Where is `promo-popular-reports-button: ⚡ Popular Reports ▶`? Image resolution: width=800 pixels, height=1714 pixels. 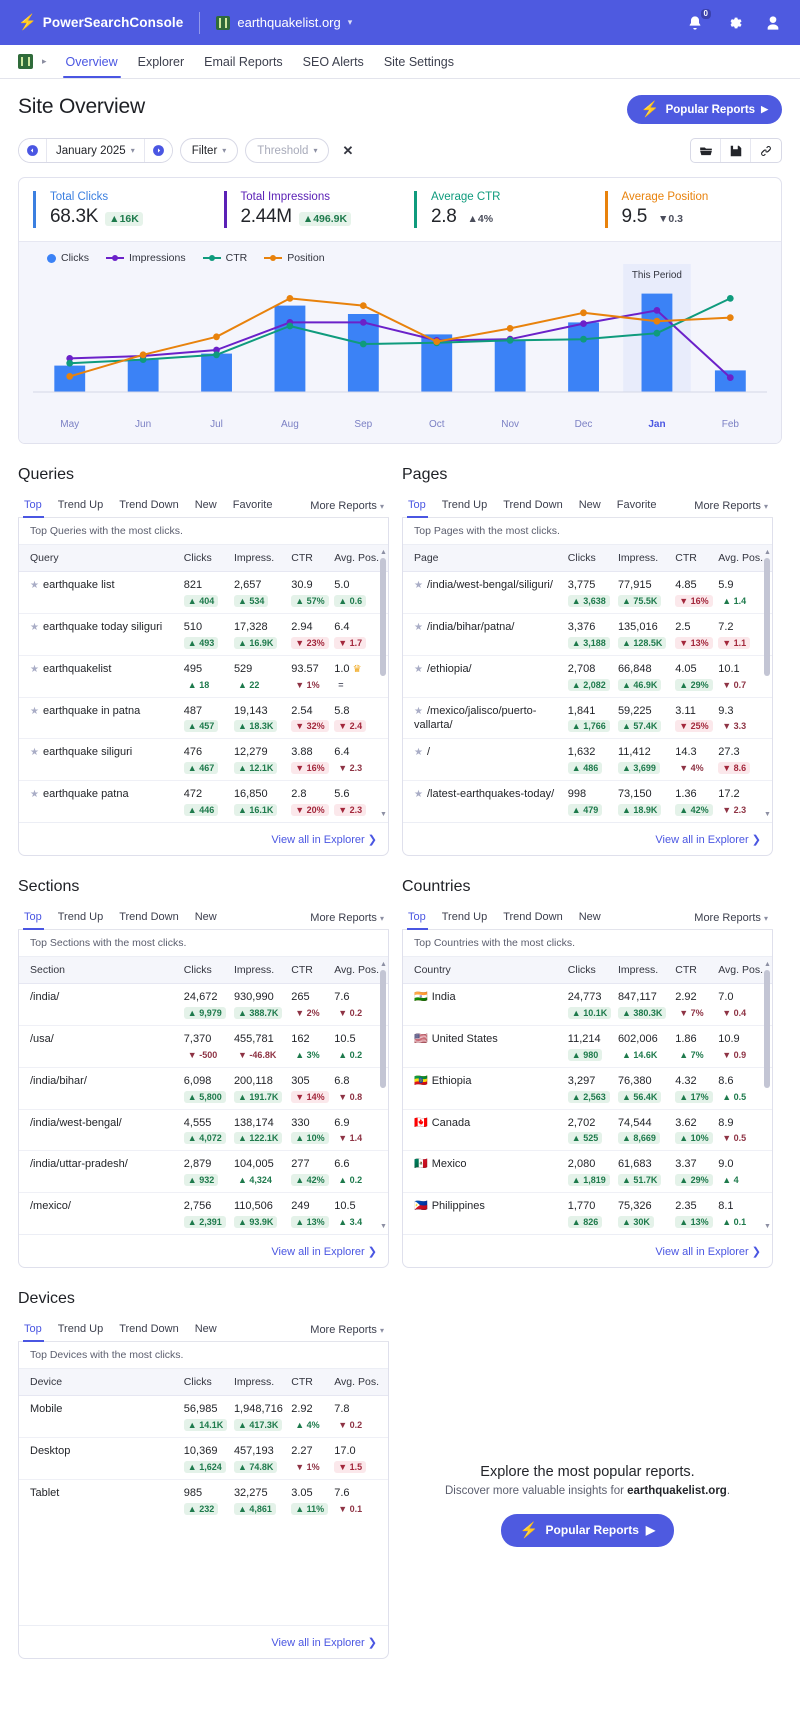
promo-popular-reports-button: ⚡ Popular Reports ▶ is located at coordinates (587, 1530).